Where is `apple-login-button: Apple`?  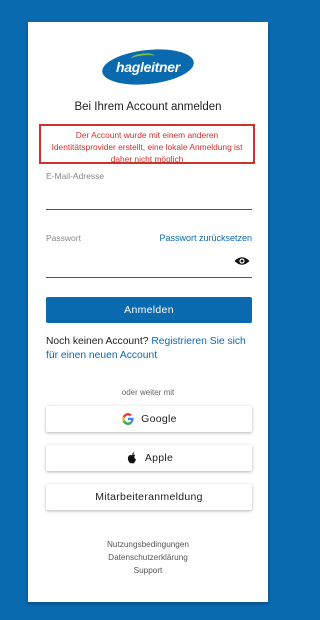 apple-login-button: Apple is located at coordinates (149, 458).